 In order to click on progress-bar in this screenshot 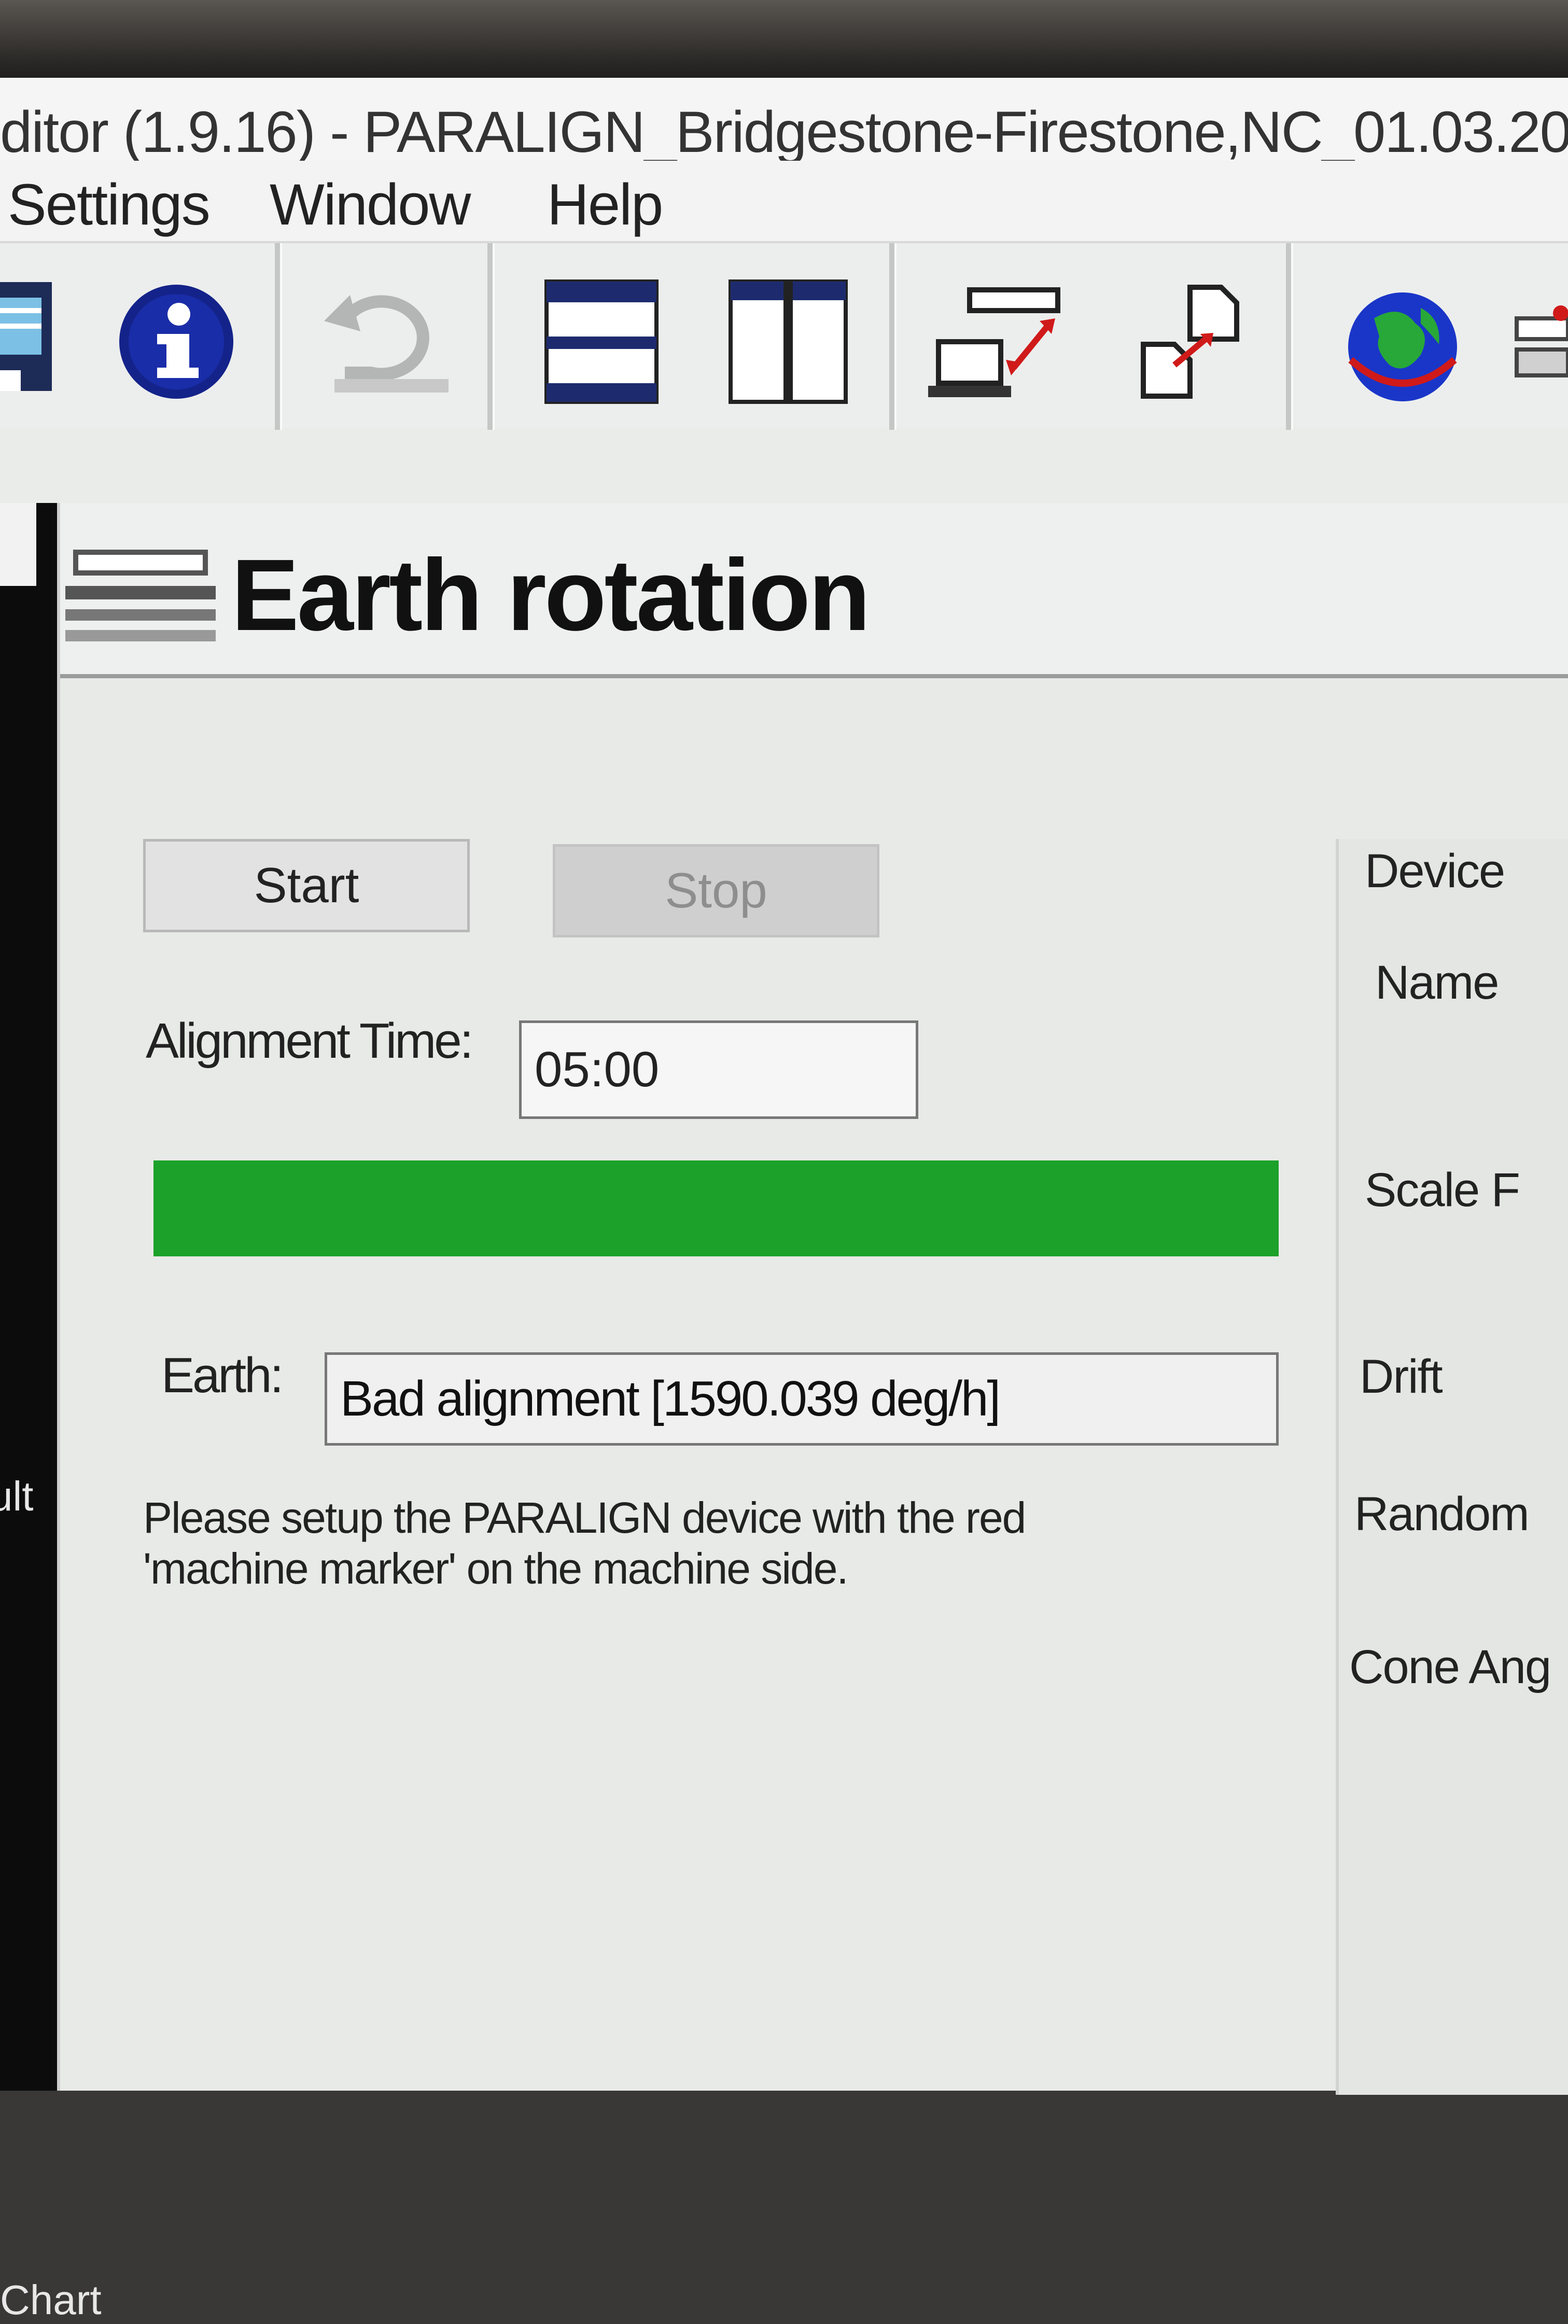, I will do `click(716, 1208)`.